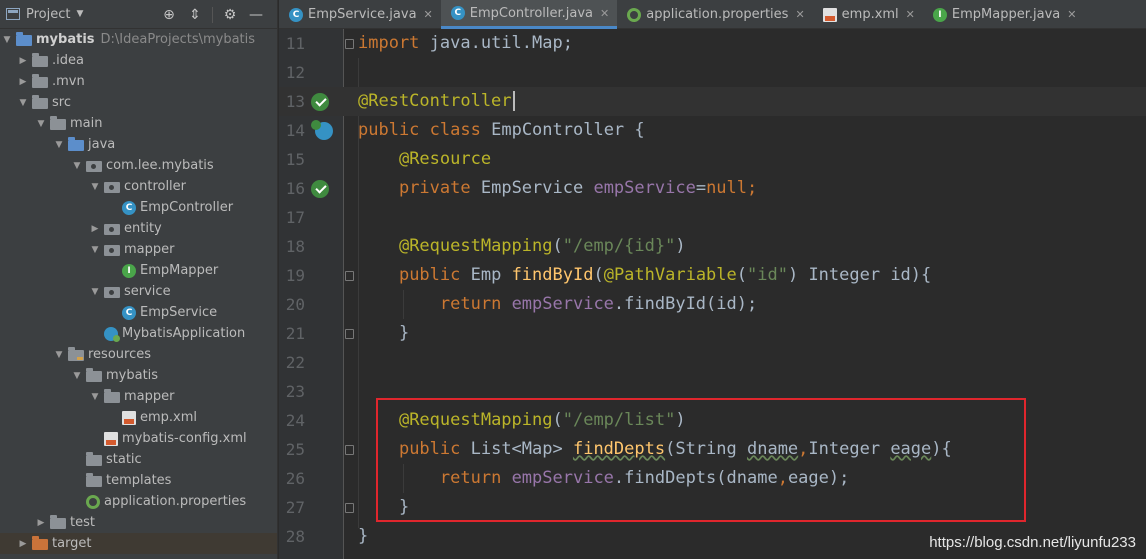 Image resolution: width=1146 pixels, height=559 pixels. What do you see at coordinates (138, 207) in the screenshot?
I see `tree-item-empcontroller: C EmpController` at bounding box center [138, 207].